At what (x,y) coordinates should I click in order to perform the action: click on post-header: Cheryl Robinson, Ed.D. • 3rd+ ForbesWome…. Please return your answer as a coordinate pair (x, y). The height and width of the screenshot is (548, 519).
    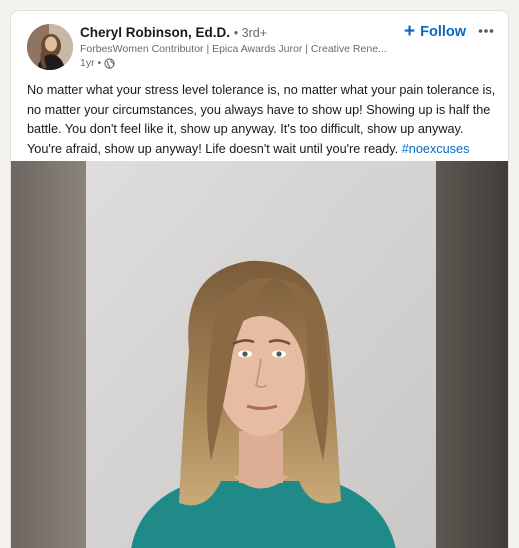
    Looking at the image, I should click on (259, 44).